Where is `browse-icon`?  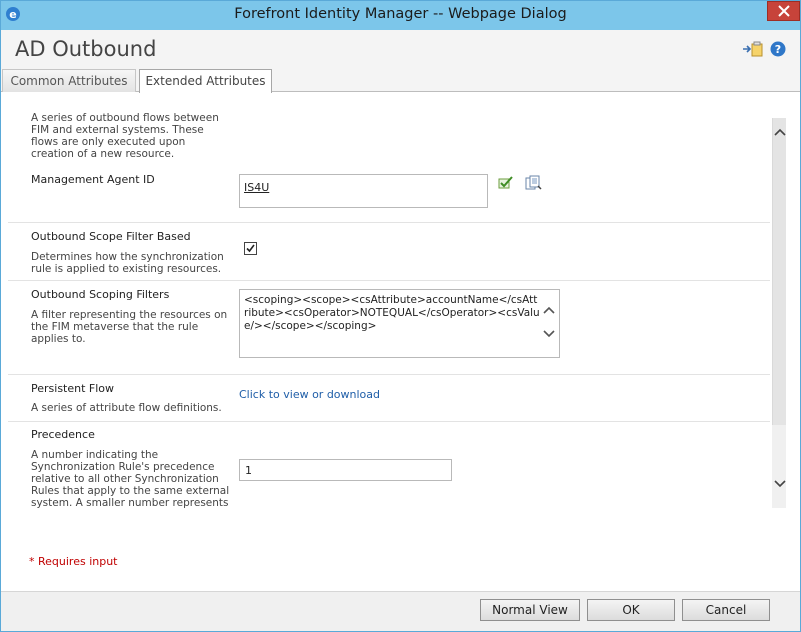 browse-icon is located at coordinates (534, 183).